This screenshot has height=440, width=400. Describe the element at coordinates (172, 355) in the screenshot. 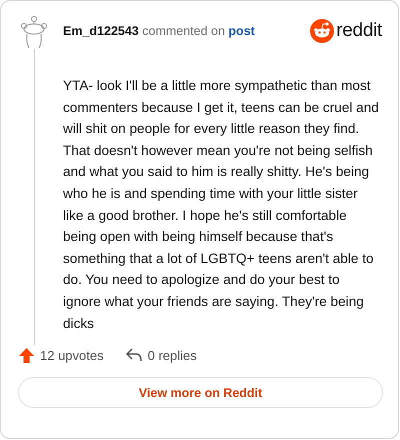

I see `reply-count: 0 replies` at that location.